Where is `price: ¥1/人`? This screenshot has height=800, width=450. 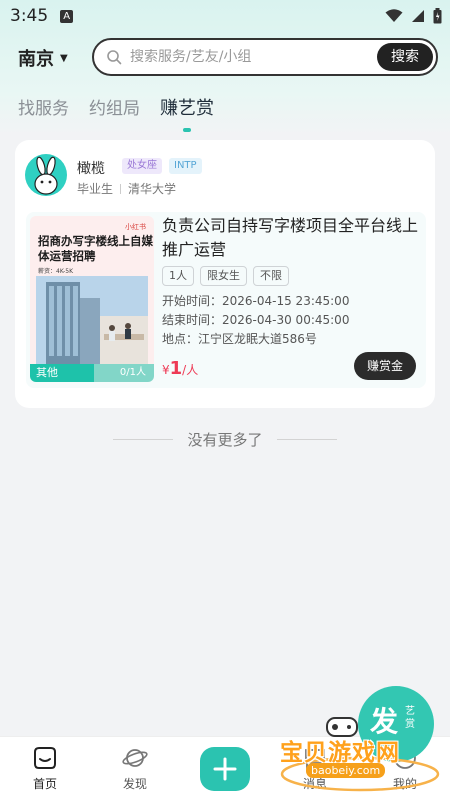 price: ¥1/人 is located at coordinates (180, 368).